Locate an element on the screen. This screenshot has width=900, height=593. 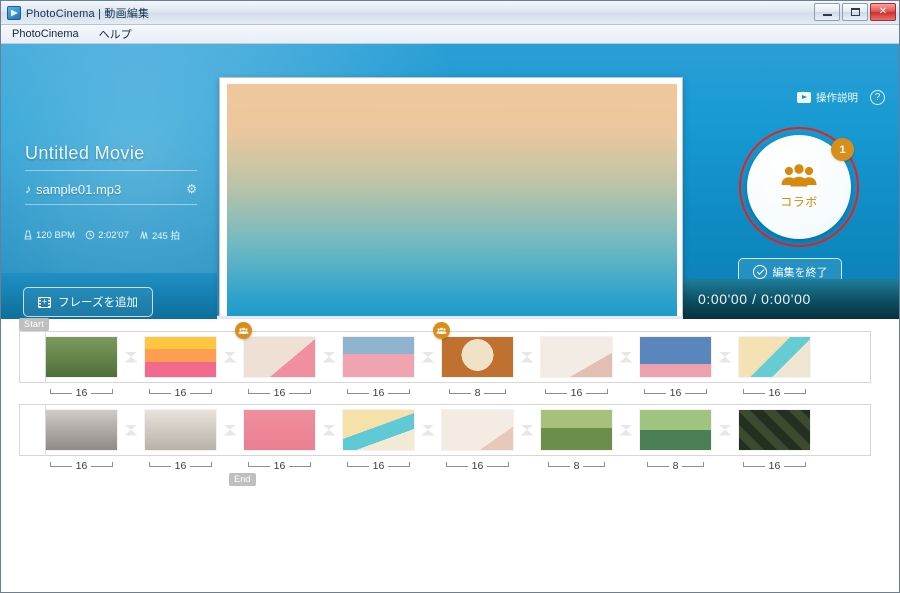
audio-file-name: sample01.mp3 is located at coordinates (79, 189).